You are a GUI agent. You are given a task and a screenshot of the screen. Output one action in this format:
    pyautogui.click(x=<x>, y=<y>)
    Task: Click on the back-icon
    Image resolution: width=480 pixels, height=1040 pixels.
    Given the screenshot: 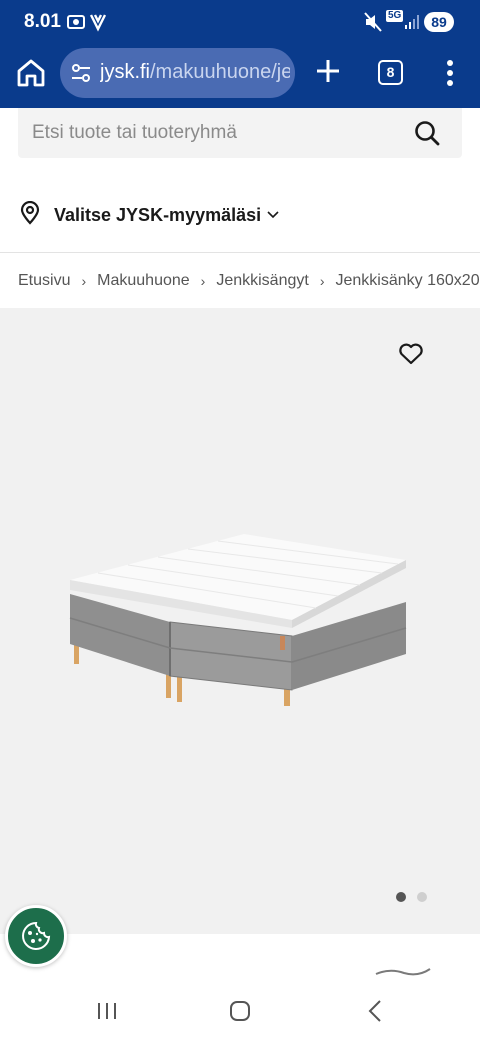 What is the action you would take?
    pyautogui.click(x=375, y=1011)
    